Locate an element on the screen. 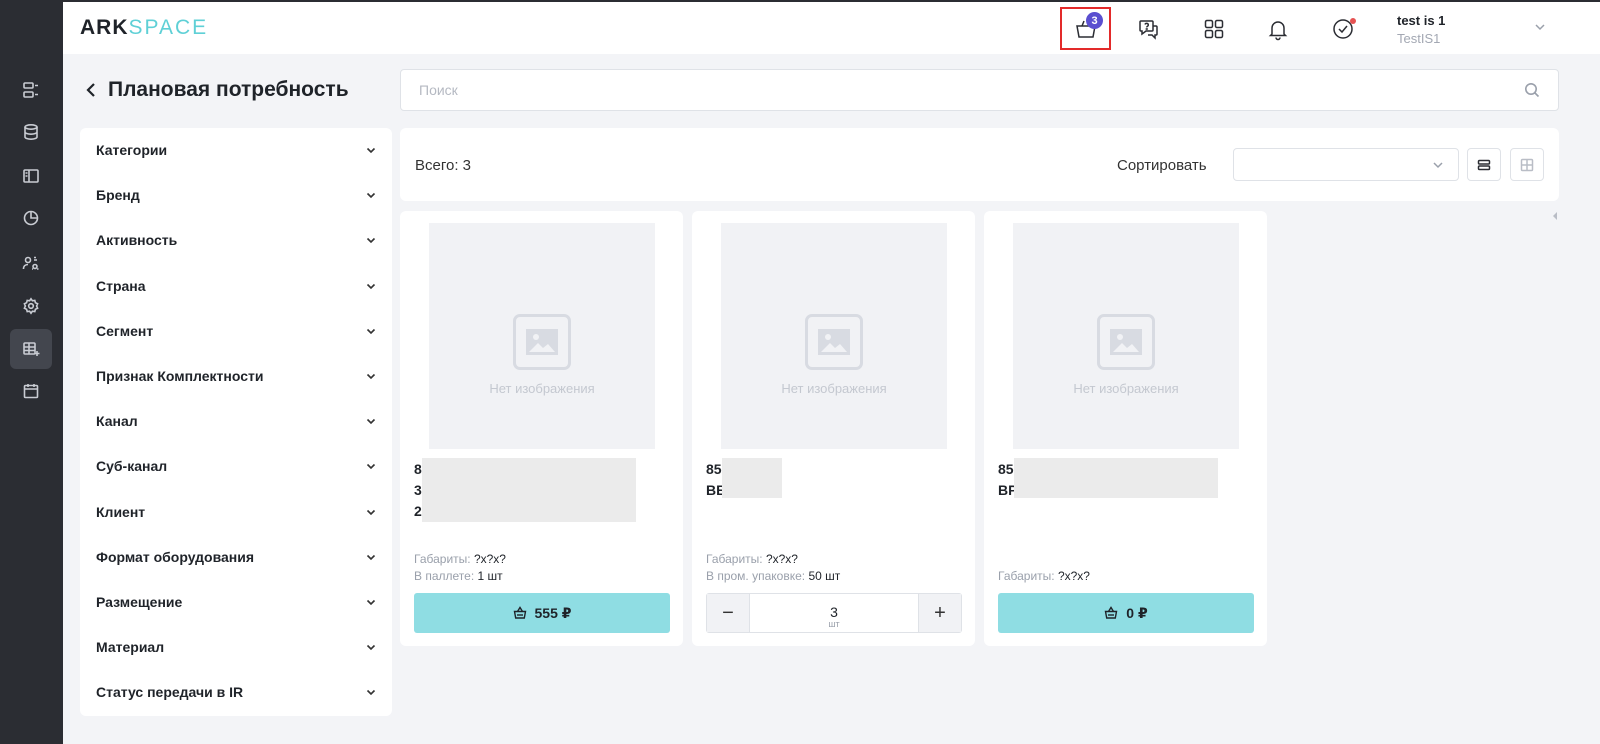  spec-label: В пром. упаковке: is located at coordinates (757, 576).